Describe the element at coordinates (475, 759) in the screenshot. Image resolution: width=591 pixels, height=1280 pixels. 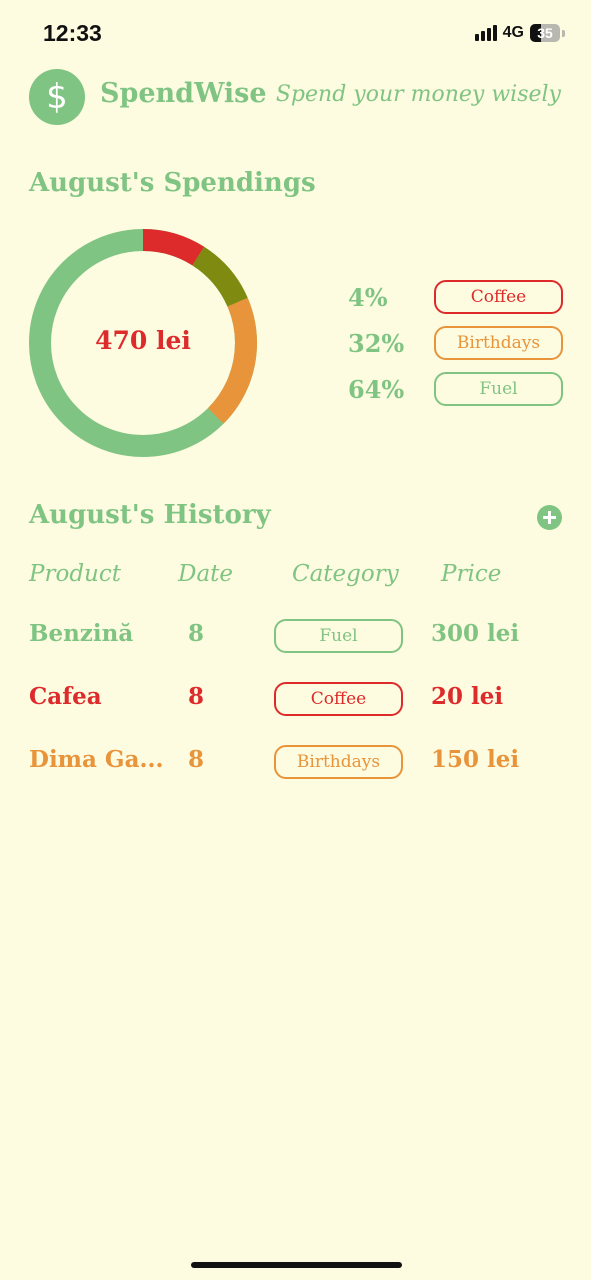
I see `row-price: 150 lei` at that location.